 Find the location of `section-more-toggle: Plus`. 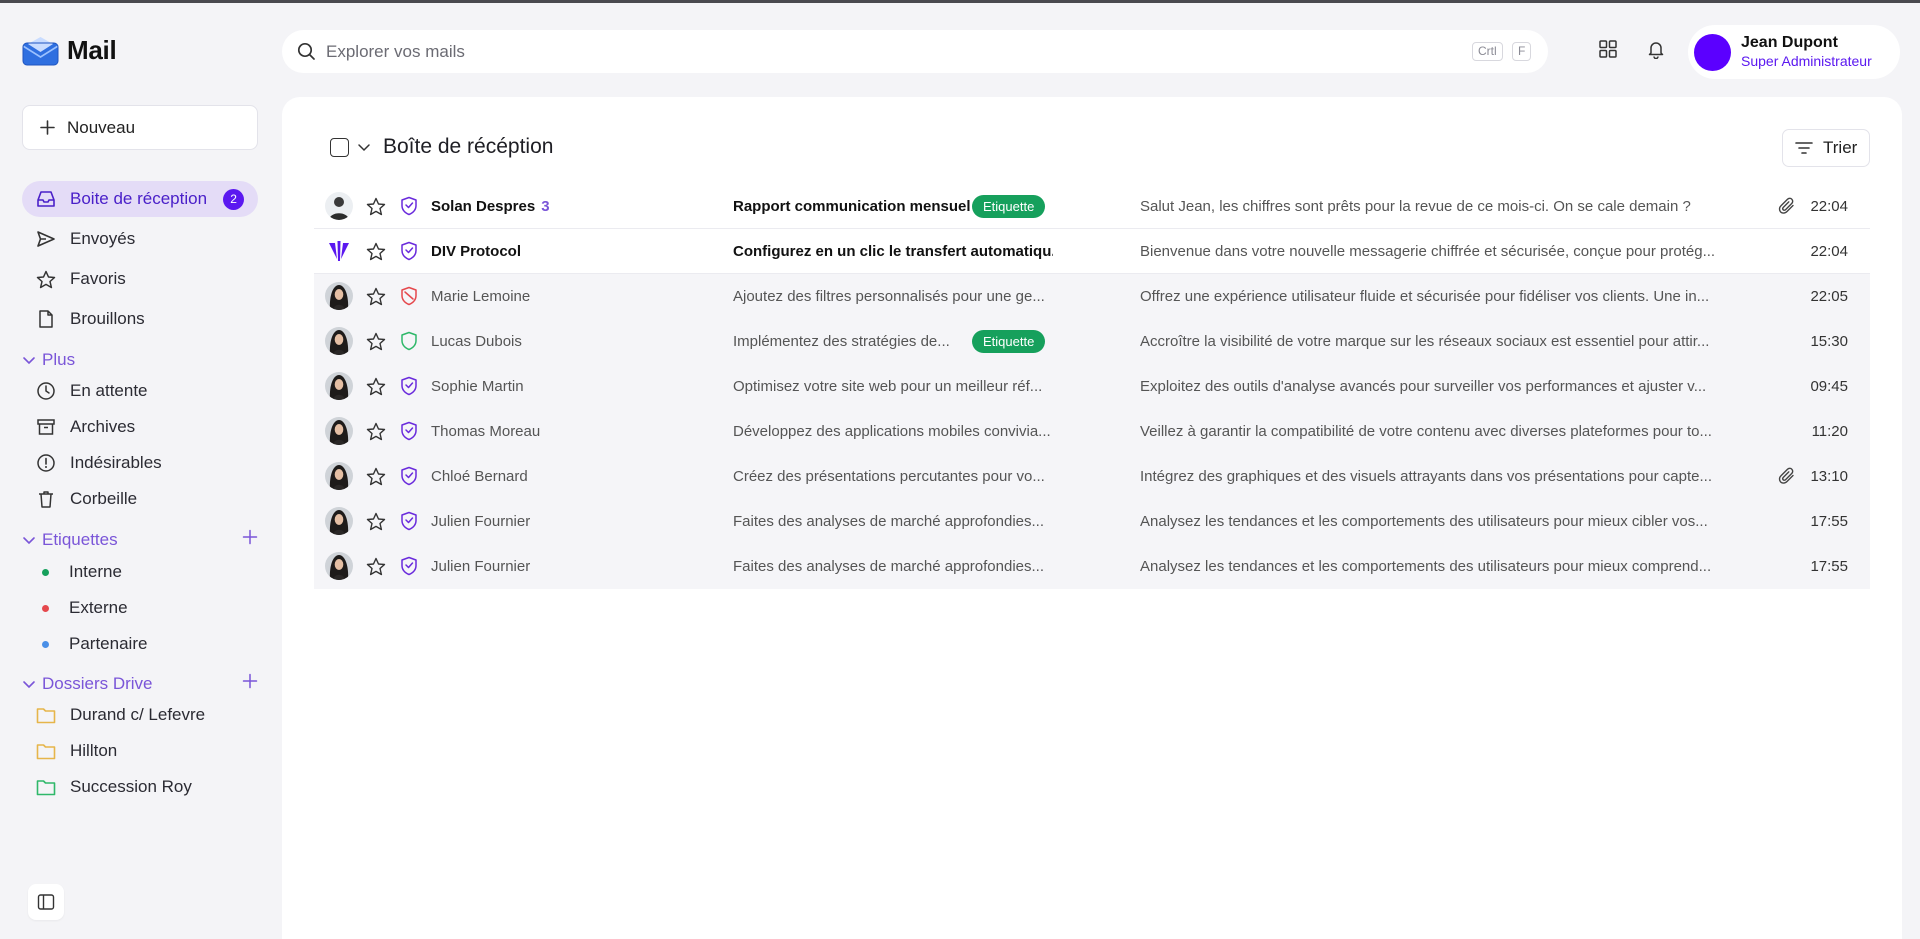

section-more-toggle: Plus is located at coordinates (140, 360).